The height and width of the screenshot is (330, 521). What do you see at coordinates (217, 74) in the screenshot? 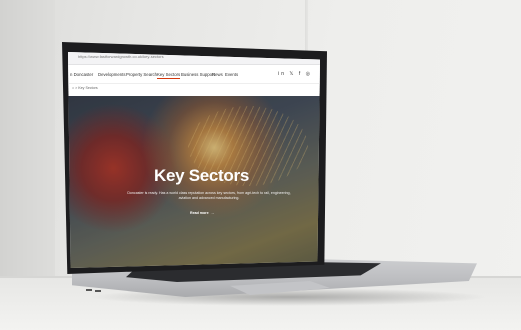
I see `nav-news: News` at bounding box center [217, 74].